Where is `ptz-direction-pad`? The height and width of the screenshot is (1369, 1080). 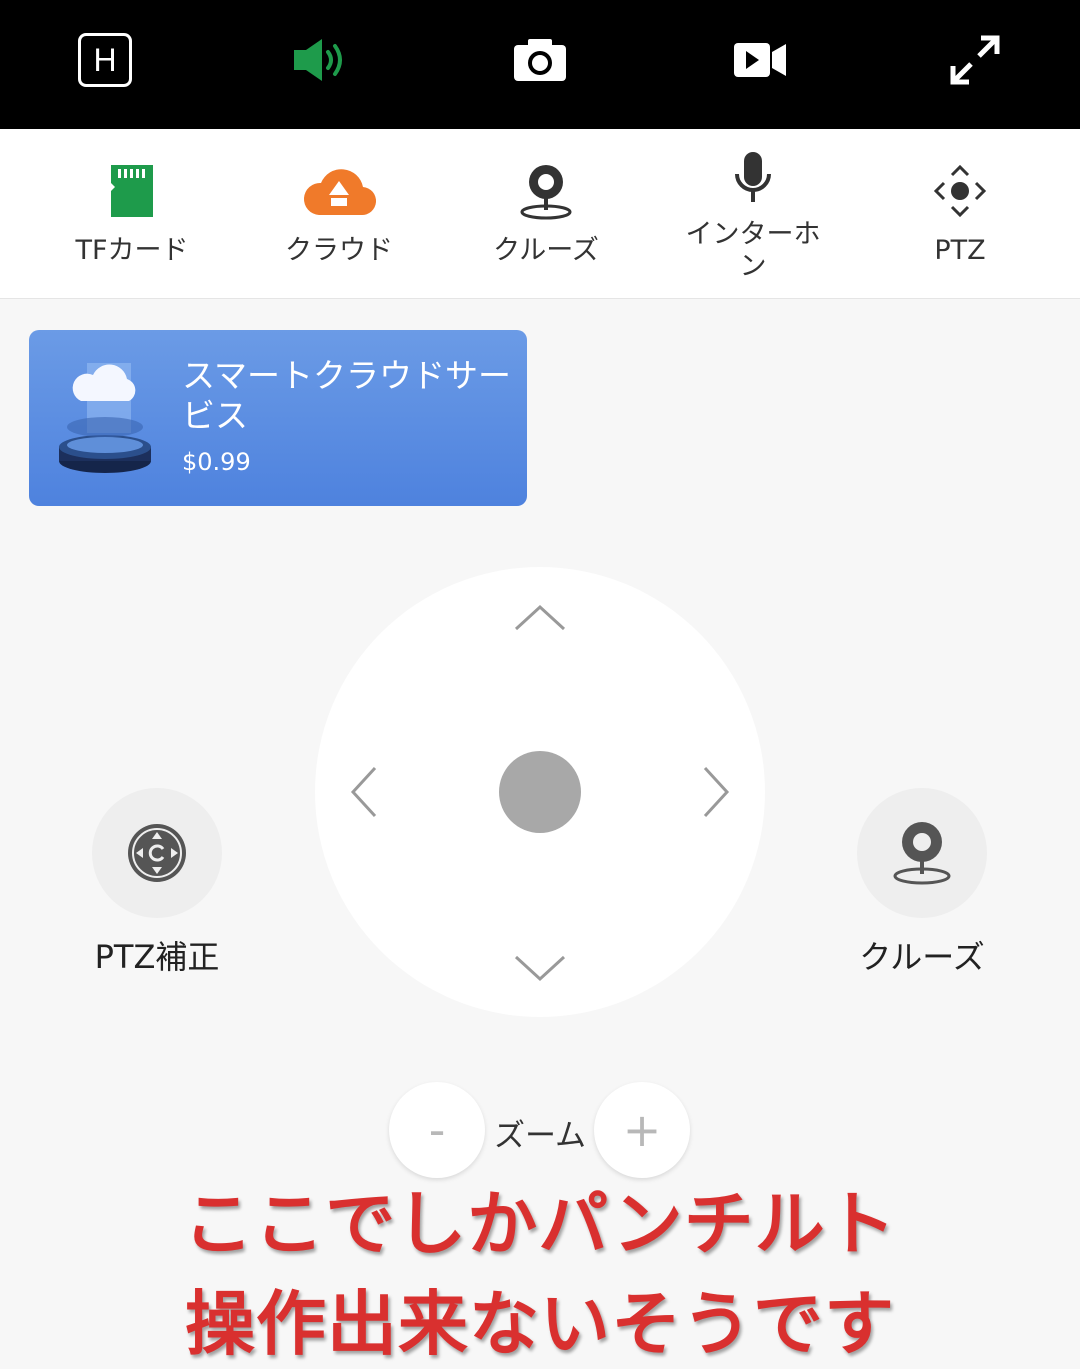 ptz-direction-pad is located at coordinates (540, 792).